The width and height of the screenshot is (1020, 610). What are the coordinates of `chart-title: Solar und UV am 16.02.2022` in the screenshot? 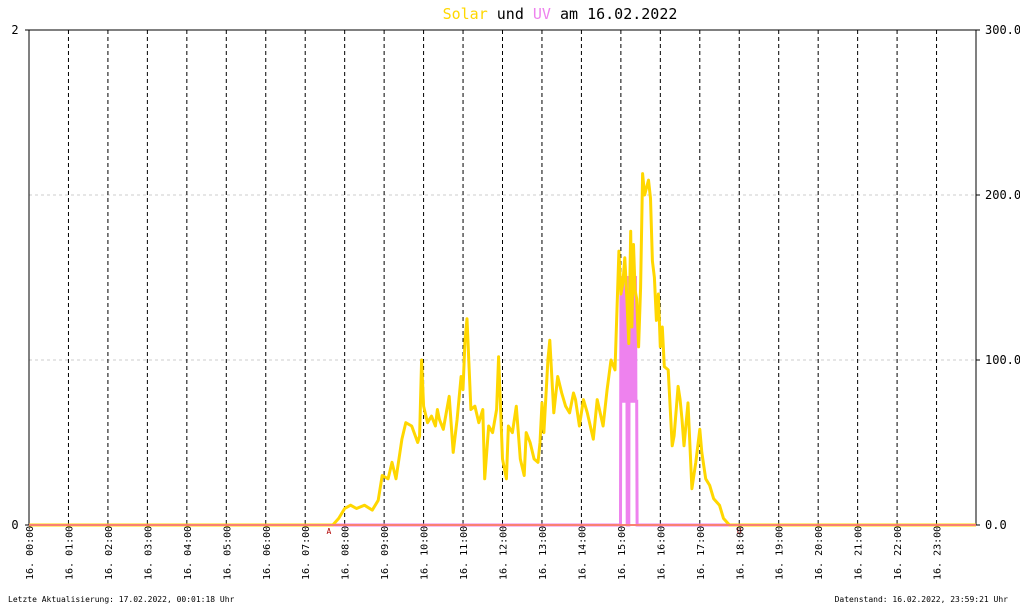 It's located at (560, 14).